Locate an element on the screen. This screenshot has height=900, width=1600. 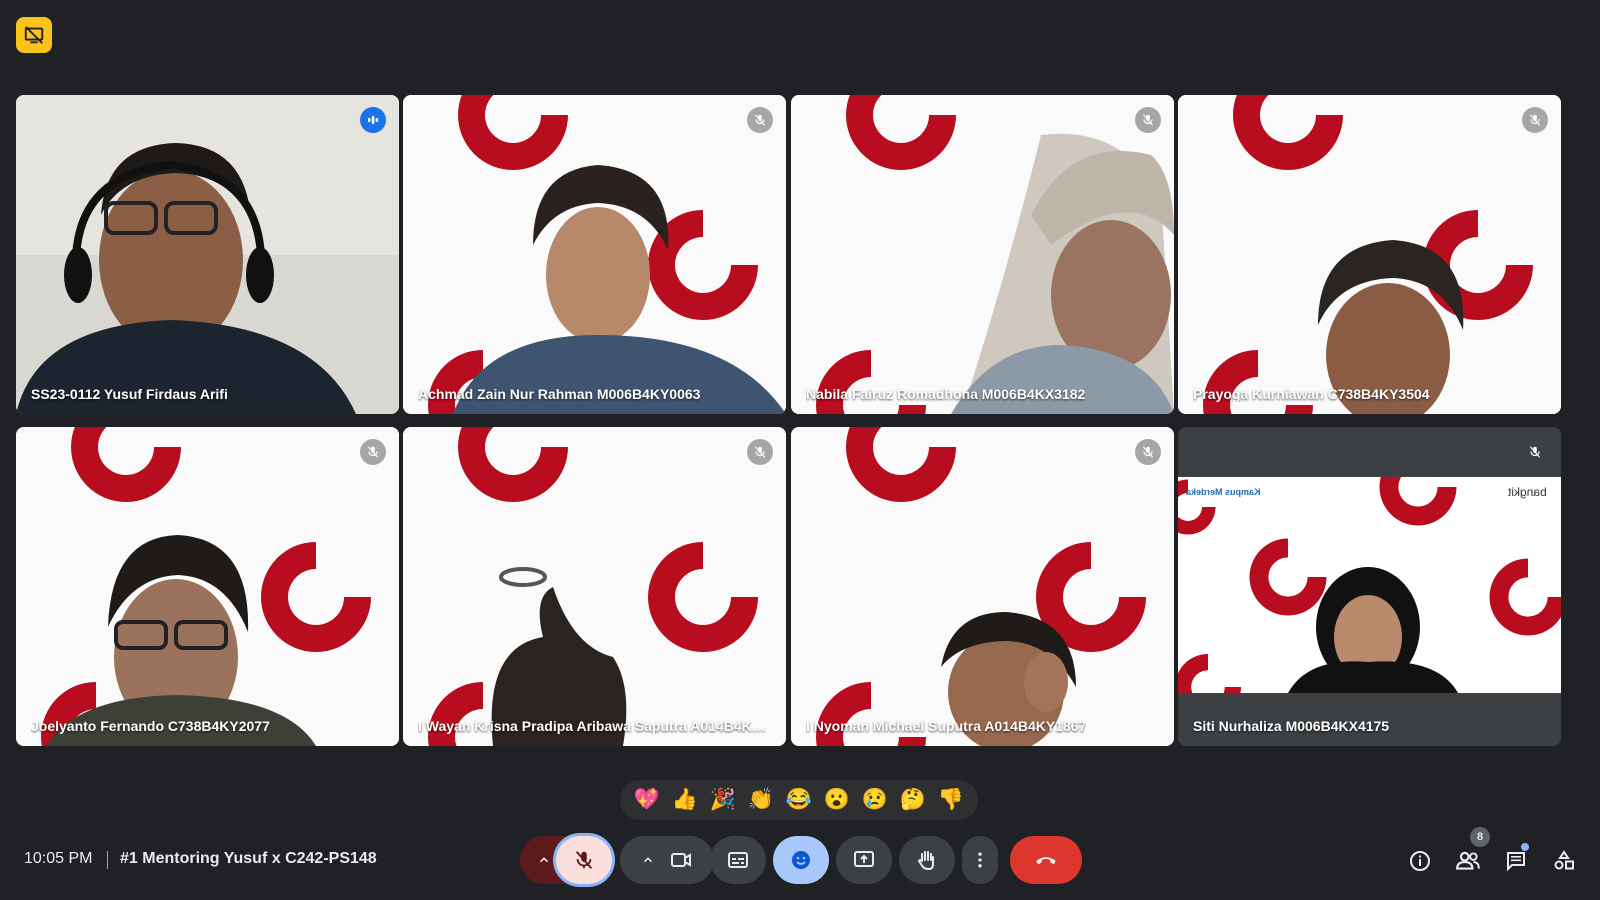
unread-indicator is located at coordinates (1525, 847).